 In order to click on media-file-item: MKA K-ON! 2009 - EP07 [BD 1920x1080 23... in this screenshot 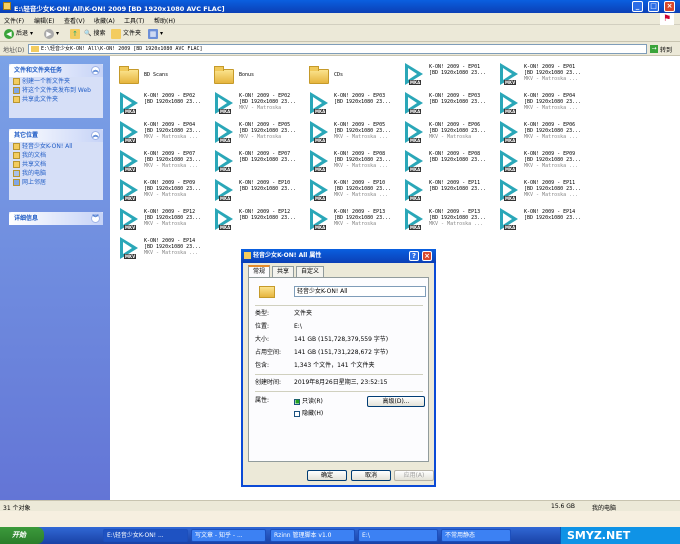, I will do `click(254, 163)`.